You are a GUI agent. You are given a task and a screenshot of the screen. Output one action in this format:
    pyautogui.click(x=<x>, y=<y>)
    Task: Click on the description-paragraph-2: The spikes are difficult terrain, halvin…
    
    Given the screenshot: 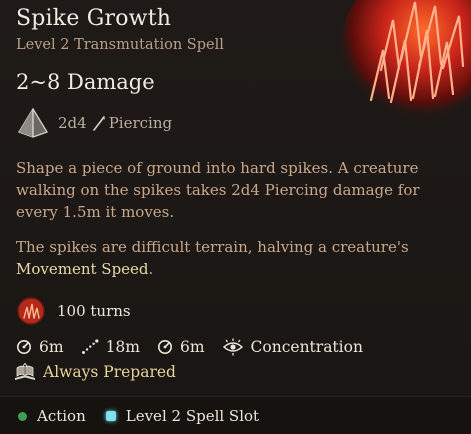 What is the action you would take?
    pyautogui.click(x=238, y=258)
    